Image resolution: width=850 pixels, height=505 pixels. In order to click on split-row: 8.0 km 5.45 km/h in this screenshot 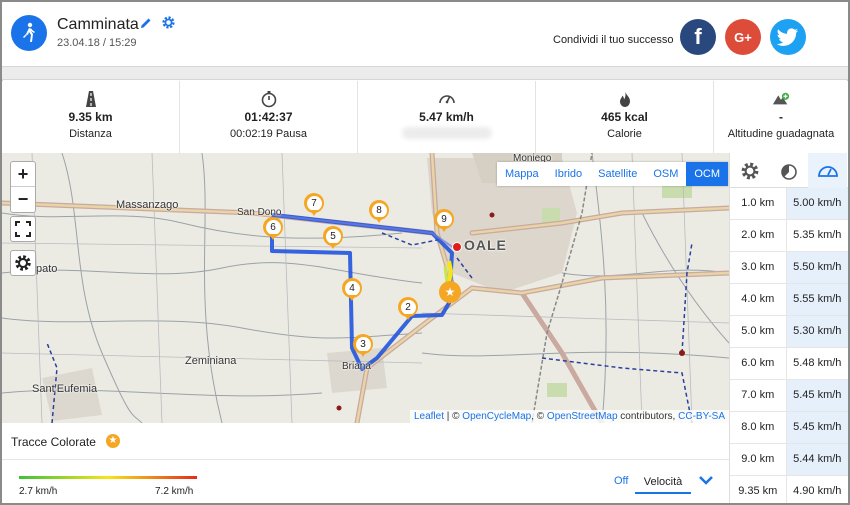, I will do `click(789, 428)`.